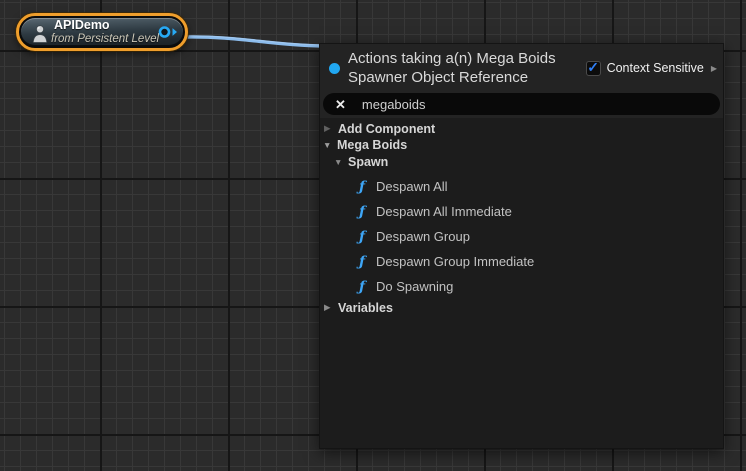  I want to click on tree-item-label: Despawn Group, so click(423, 236).